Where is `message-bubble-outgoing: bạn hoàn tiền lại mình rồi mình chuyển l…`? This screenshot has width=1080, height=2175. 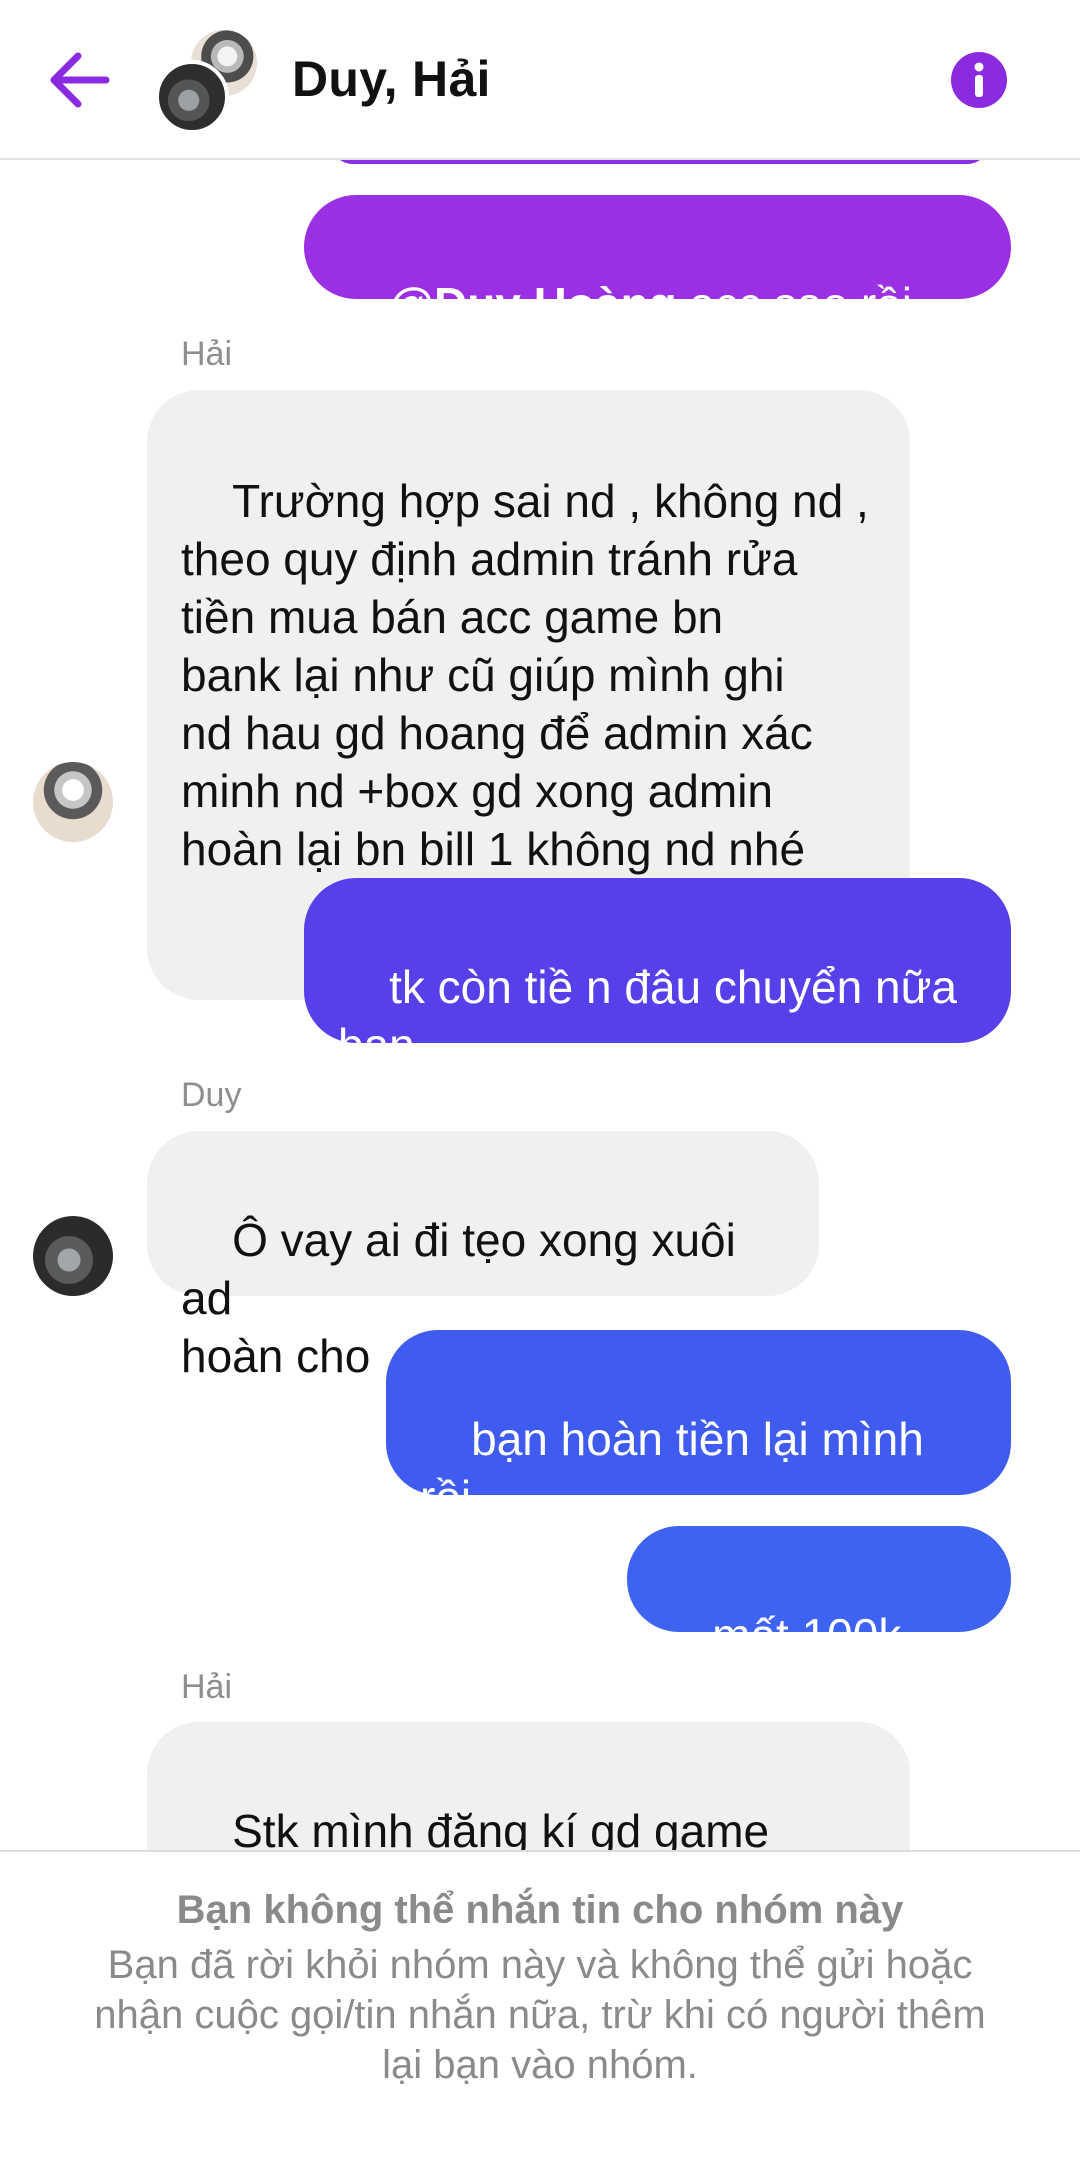 message-bubble-outgoing: bạn hoàn tiền lại mình rồi mình chuyển l… is located at coordinates (698, 1455).